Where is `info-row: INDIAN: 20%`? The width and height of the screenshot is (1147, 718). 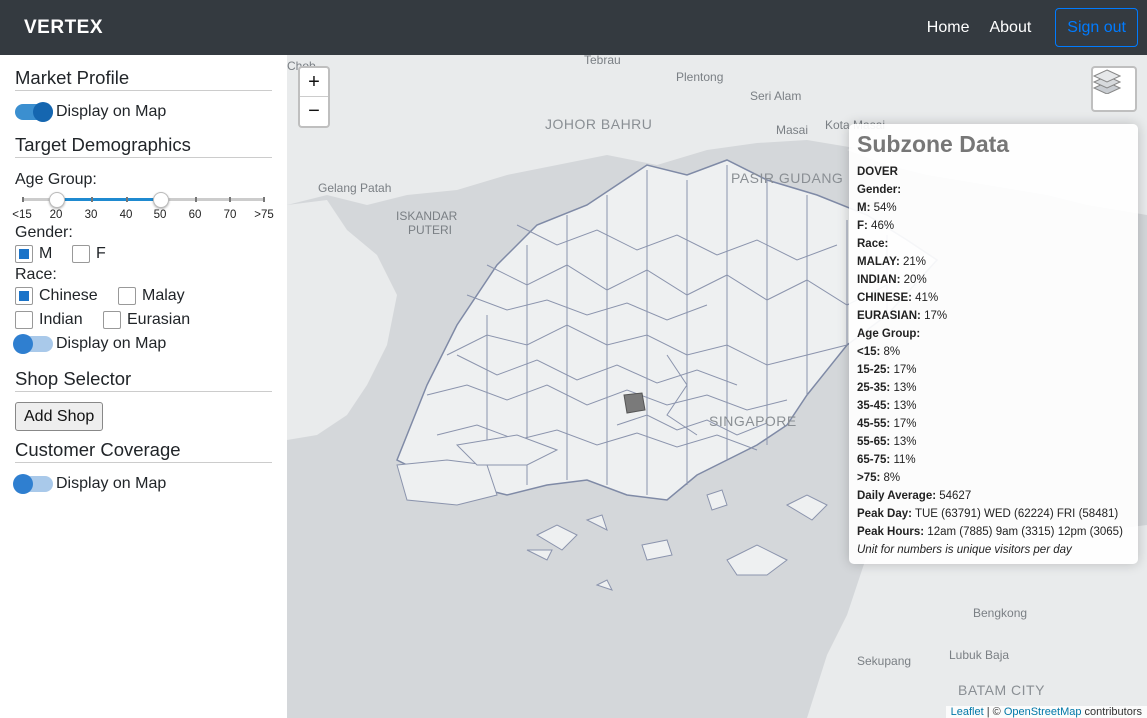 info-row: INDIAN: 20% is located at coordinates (892, 280).